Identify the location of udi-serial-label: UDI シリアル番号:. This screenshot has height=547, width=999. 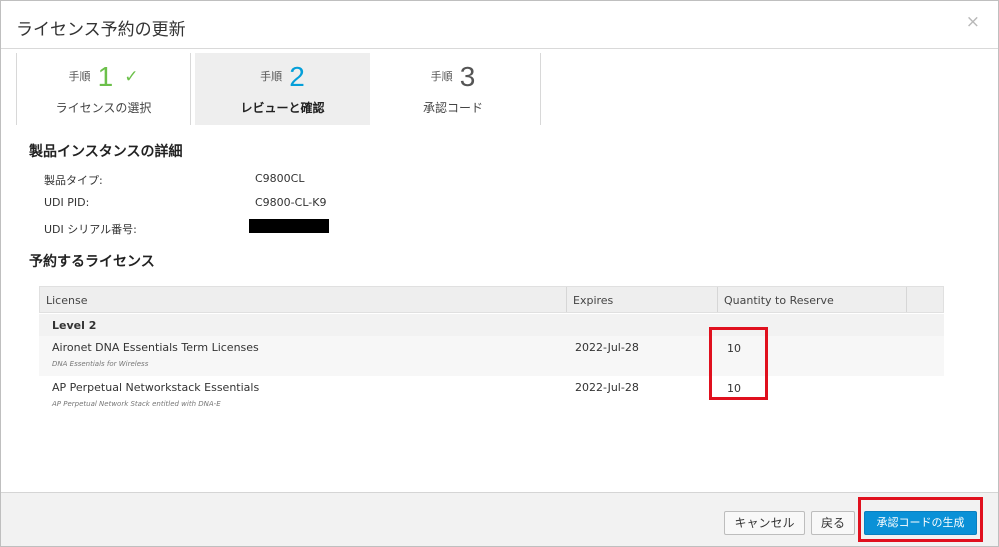
(90, 229).